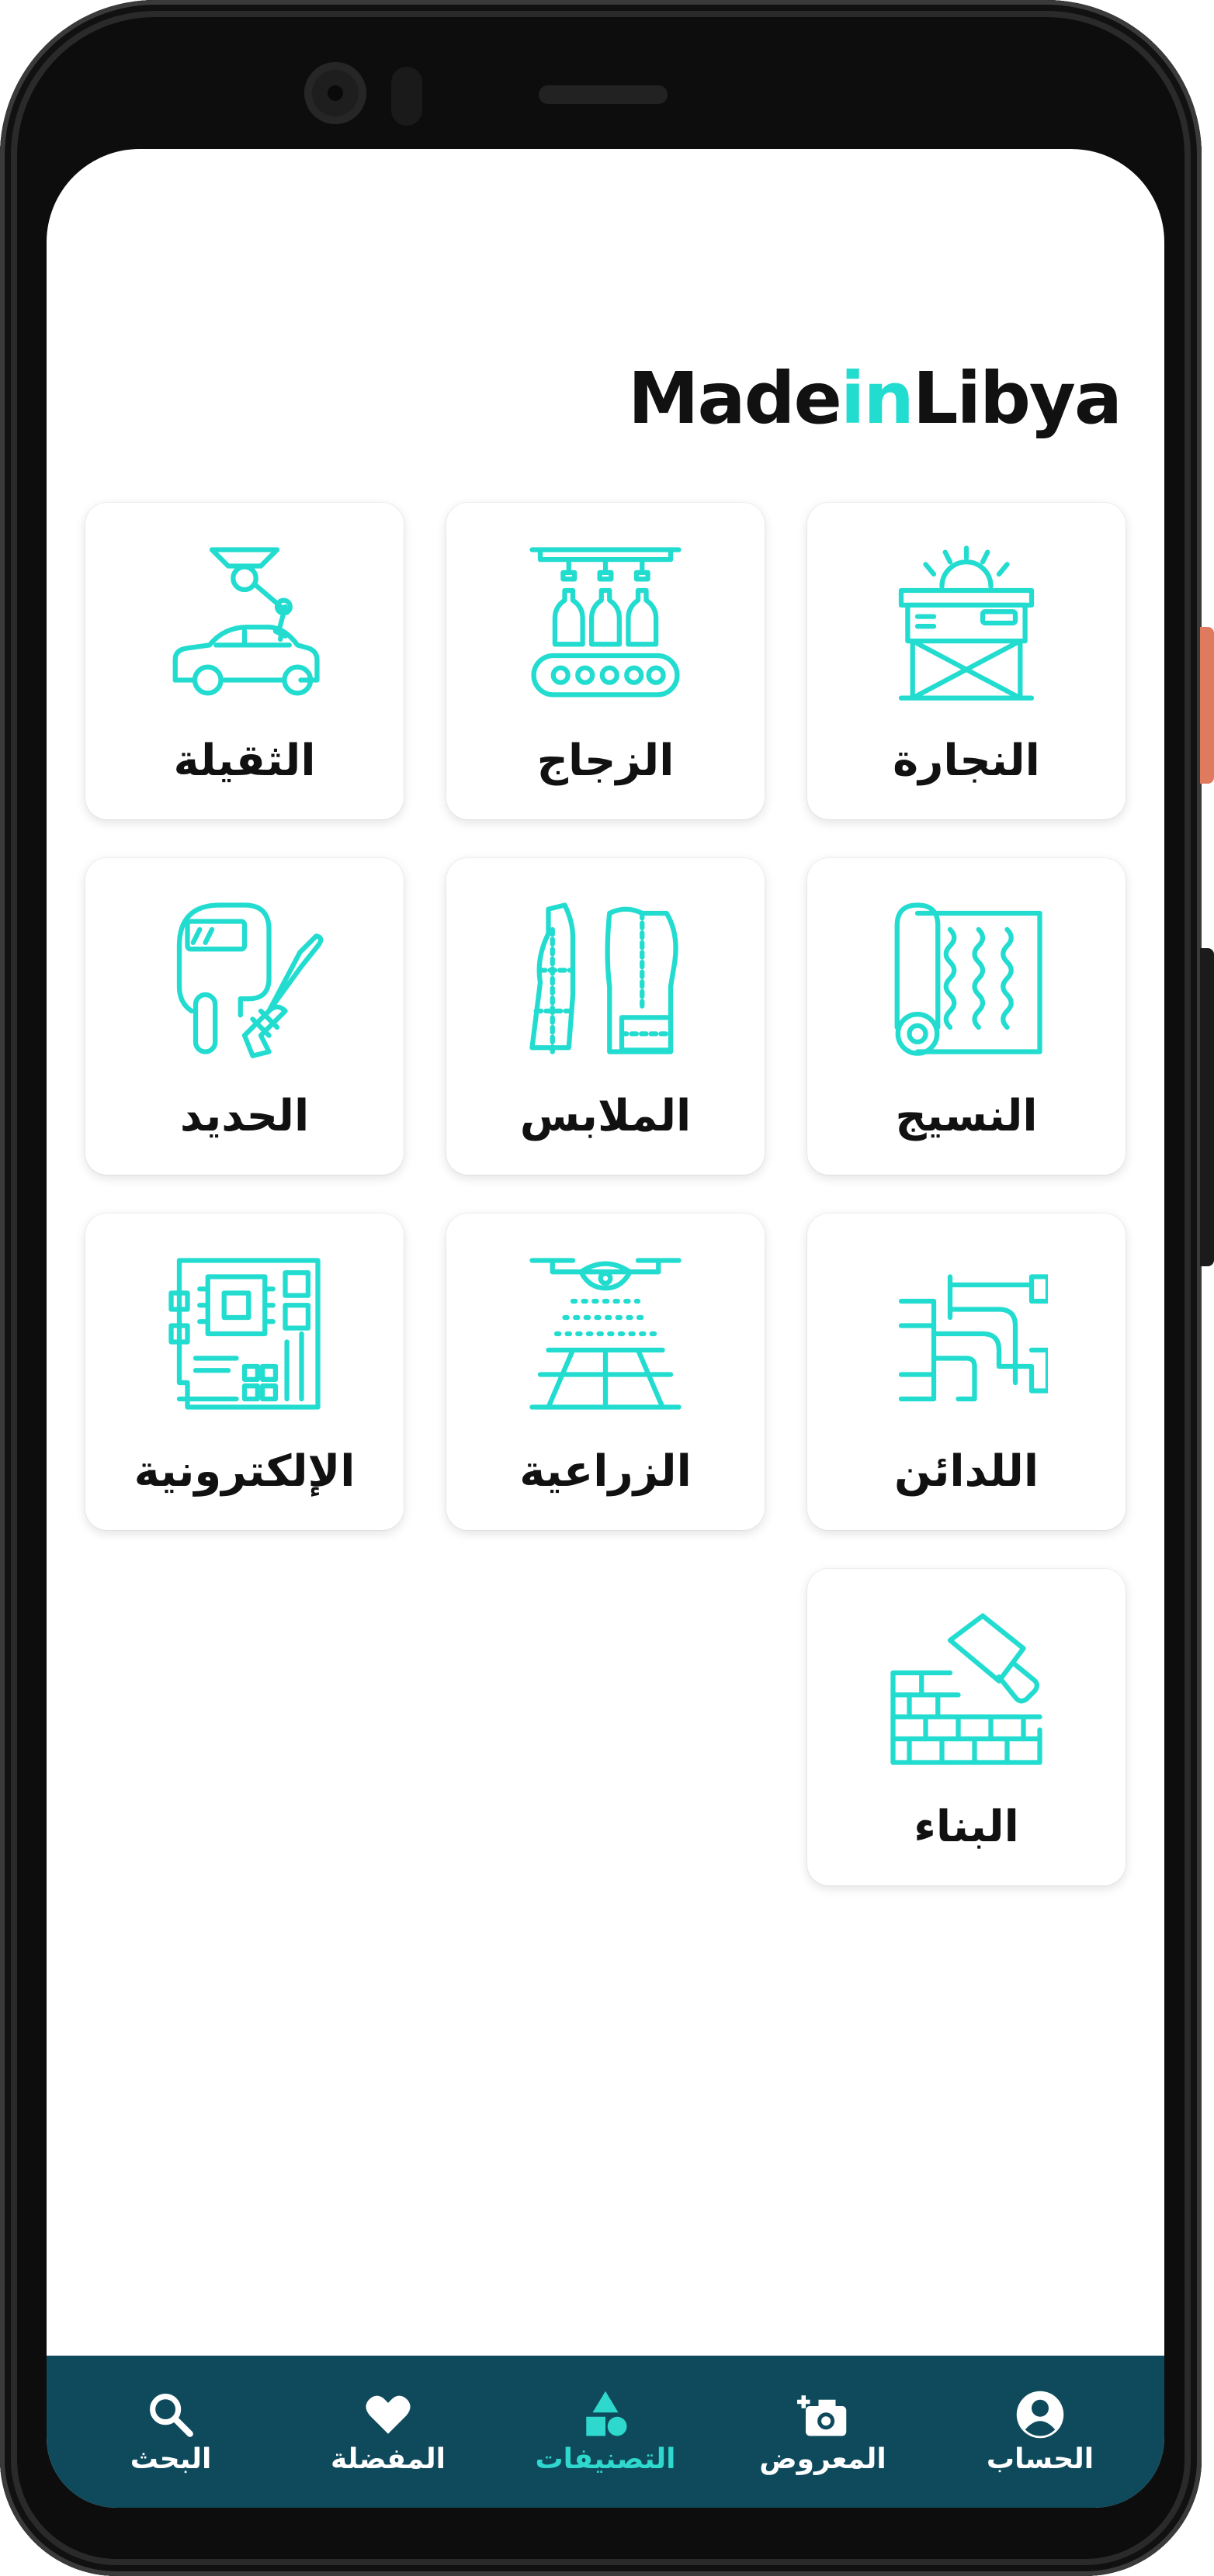  Describe the element at coordinates (335, 93) in the screenshot. I see `front-camera` at that location.